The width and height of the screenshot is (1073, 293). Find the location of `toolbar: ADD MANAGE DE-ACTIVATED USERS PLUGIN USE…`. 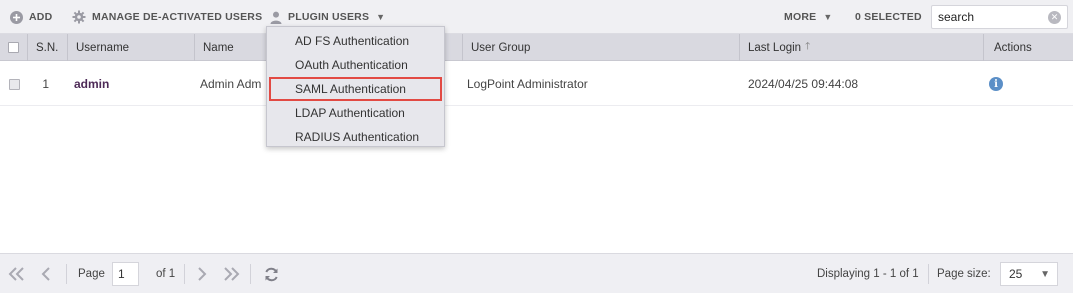

toolbar: ADD MANAGE DE-ACTIVATED USERS PLUGIN USE… is located at coordinates (536, 17).